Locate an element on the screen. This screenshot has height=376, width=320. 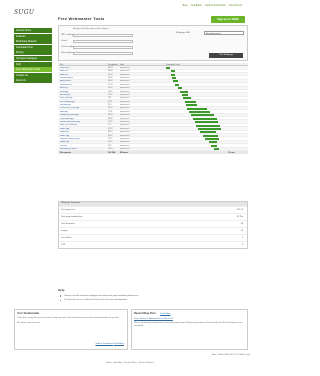
bottom-link-privacy: Privacy Policy is located at coordinates (130, 363).